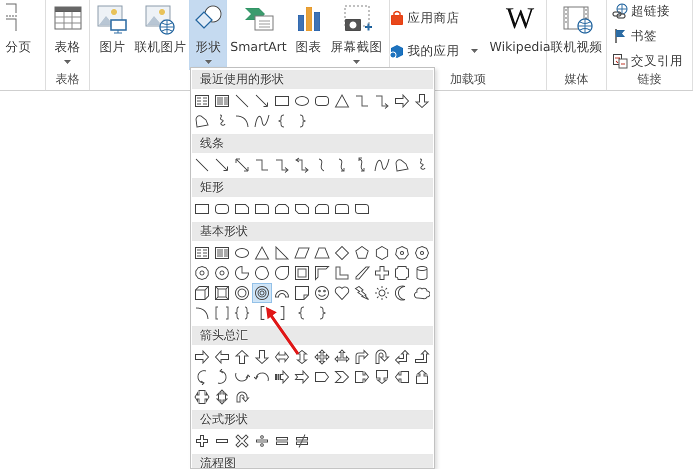  I want to click on ribbon-button: 书签, so click(647, 36).